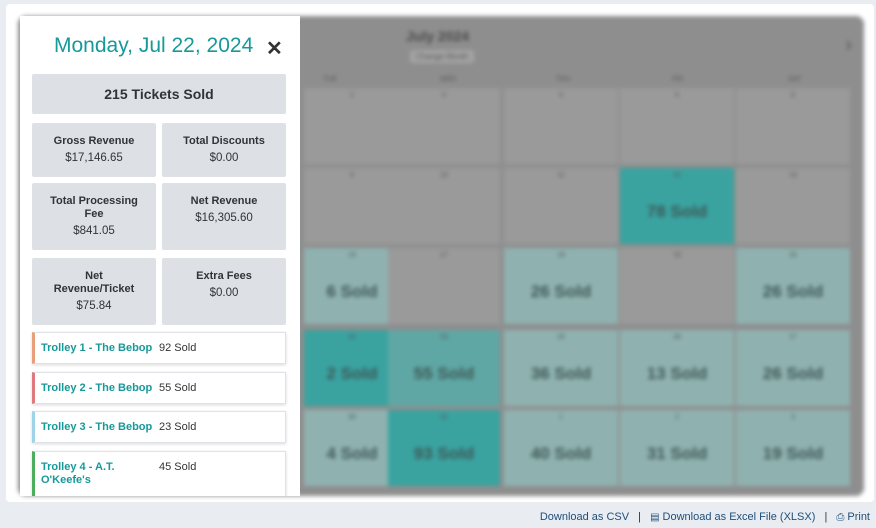  Describe the element at coordinates (677, 373) in the screenshot. I see `calendar-day-sold: 13 Sold` at that location.